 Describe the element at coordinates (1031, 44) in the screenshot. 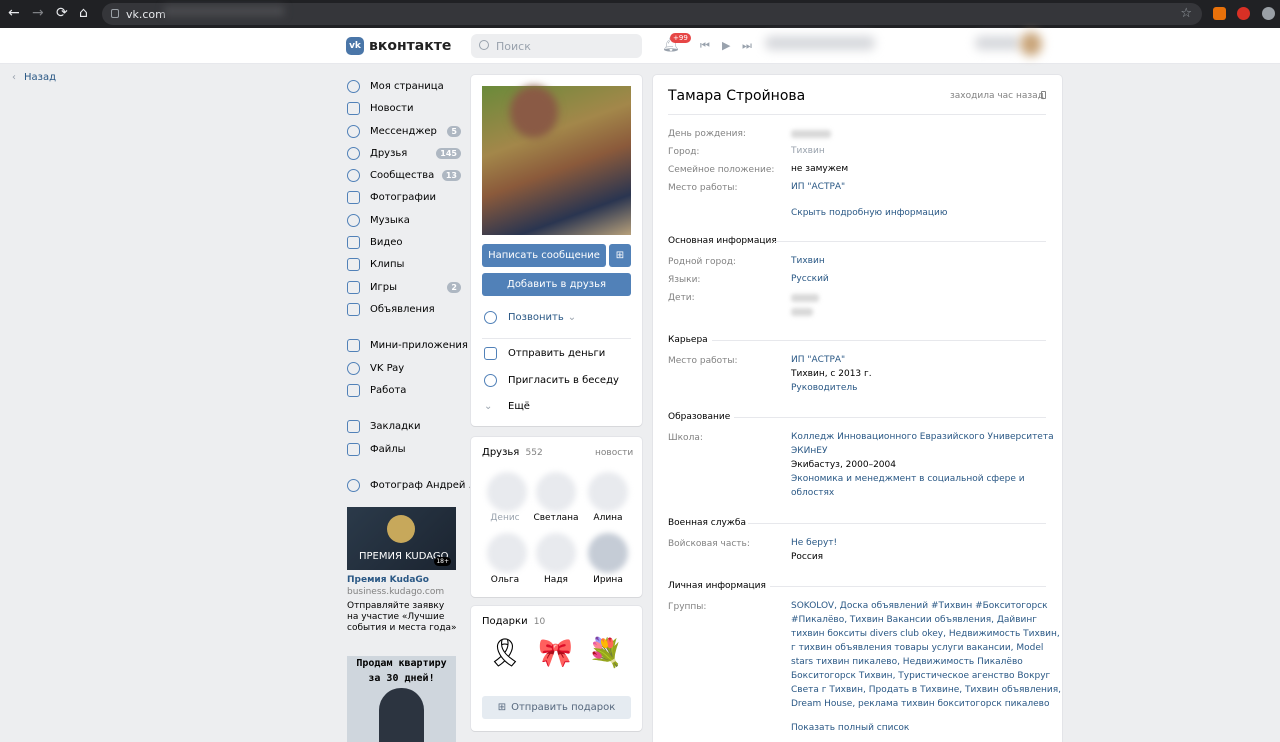

I see `avatar` at that location.